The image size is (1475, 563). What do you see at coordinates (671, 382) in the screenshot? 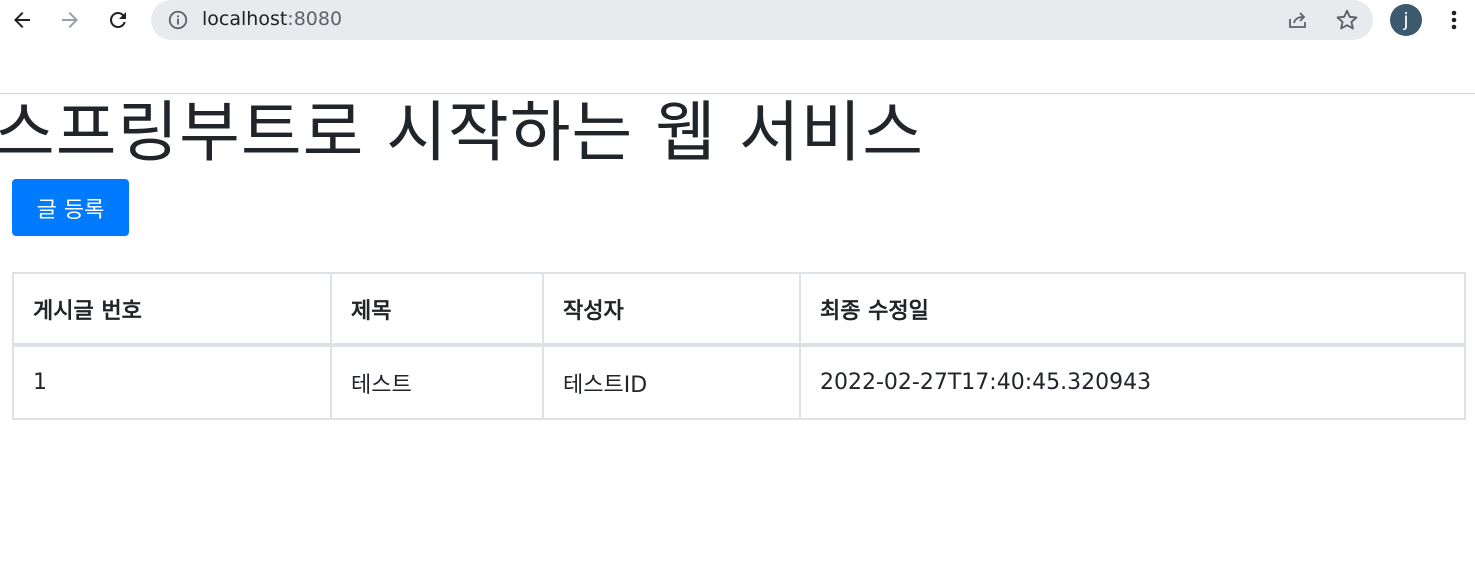
I see `cell-author: 테스트ID` at bounding box center [671, 382].